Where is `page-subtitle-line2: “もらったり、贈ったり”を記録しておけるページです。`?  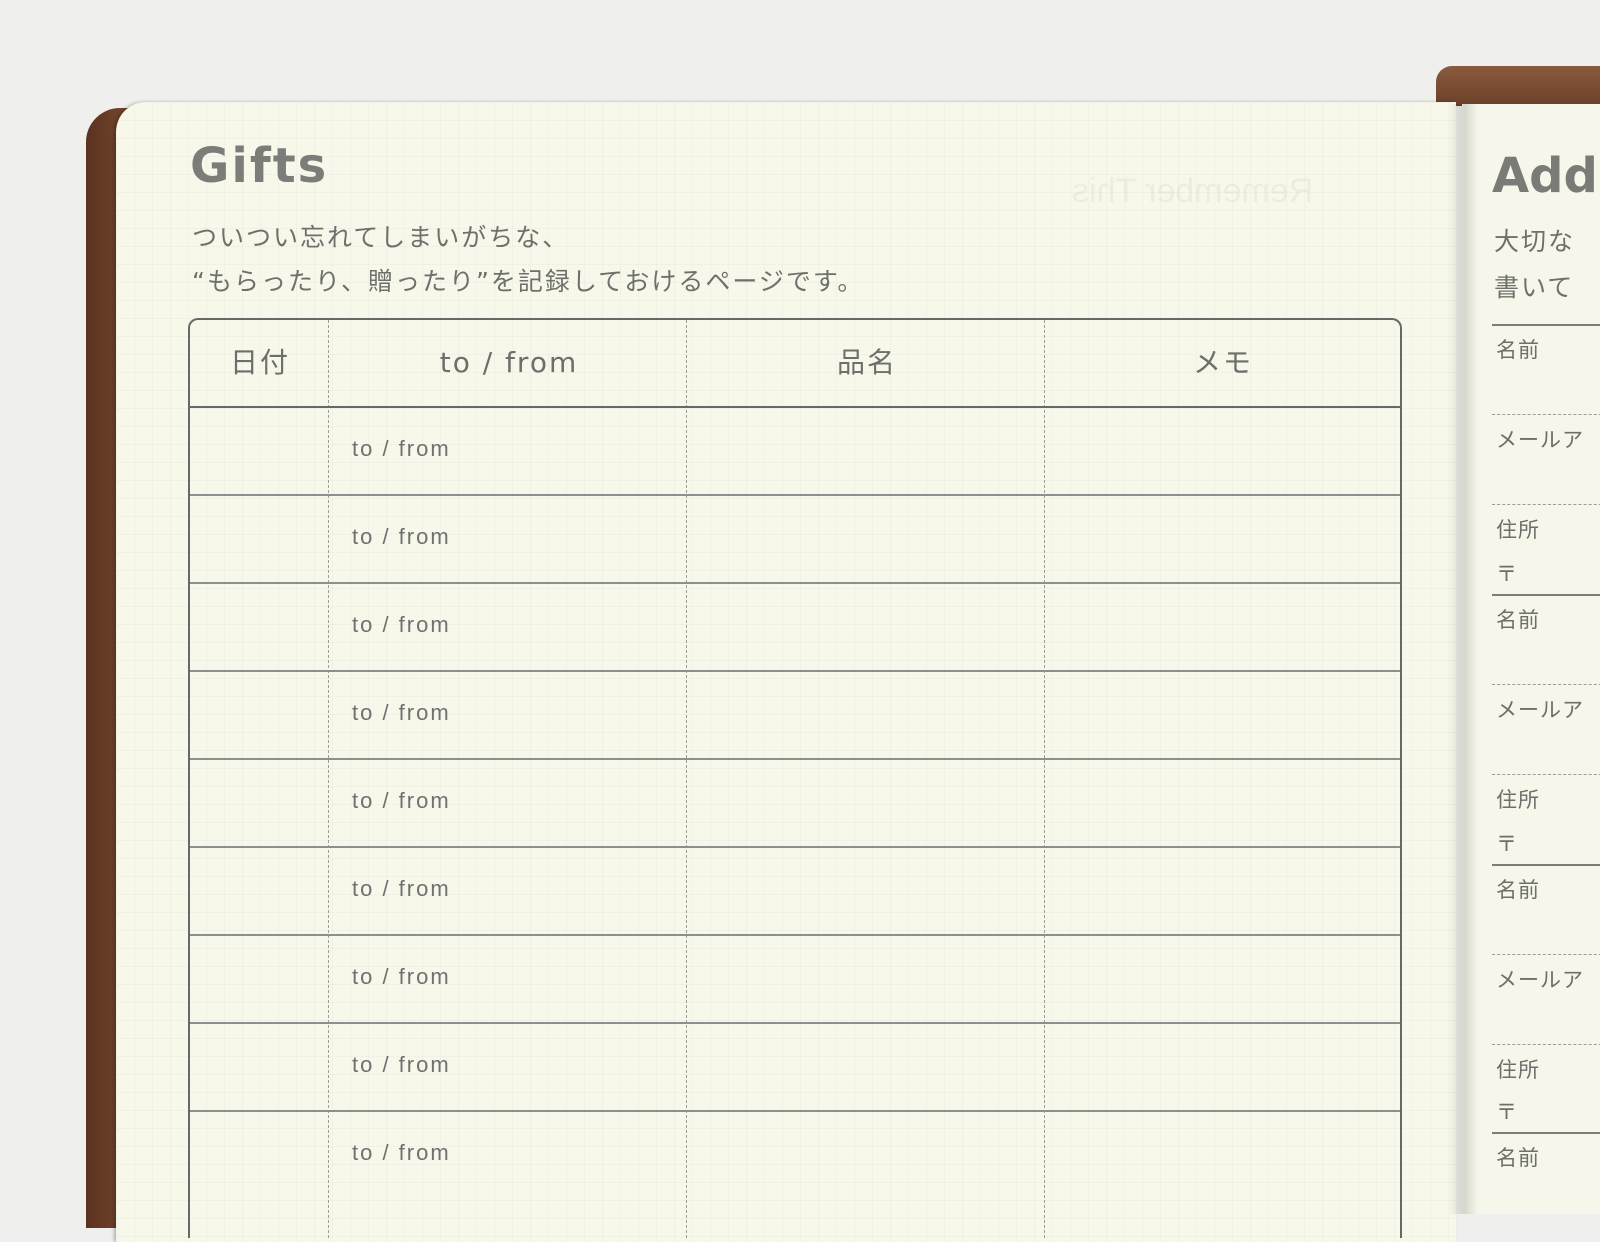
page-subtitle-line2: “もらったり、贈ったり”を記録しておけるページです。 is located at coordinates (528, 281).